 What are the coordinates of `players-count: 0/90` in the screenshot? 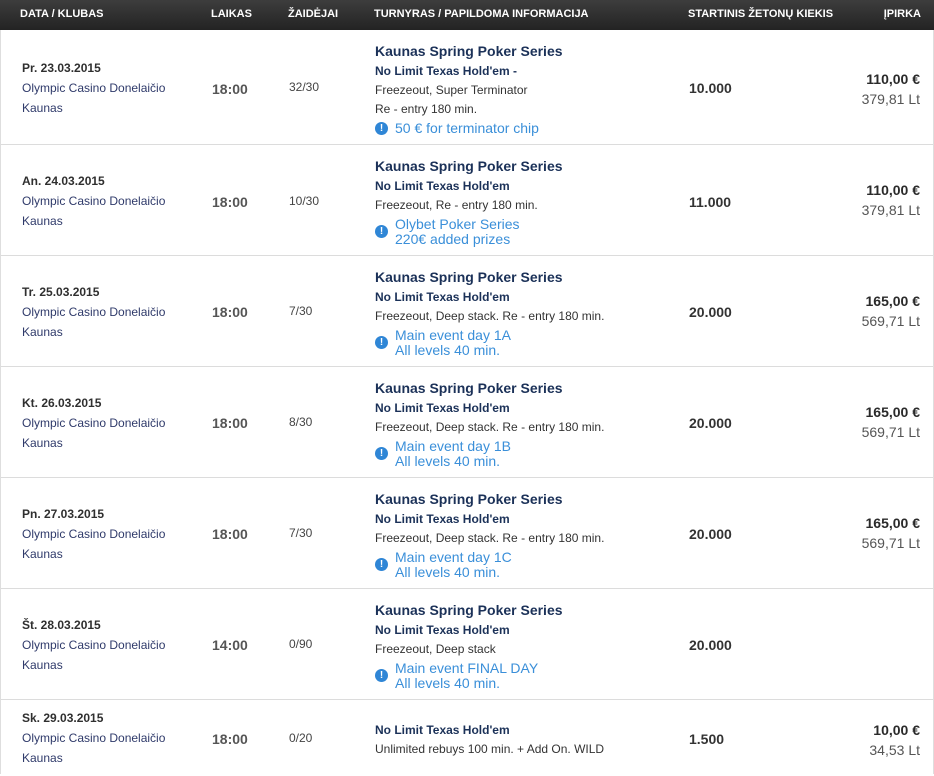 It's located at (301, 644).